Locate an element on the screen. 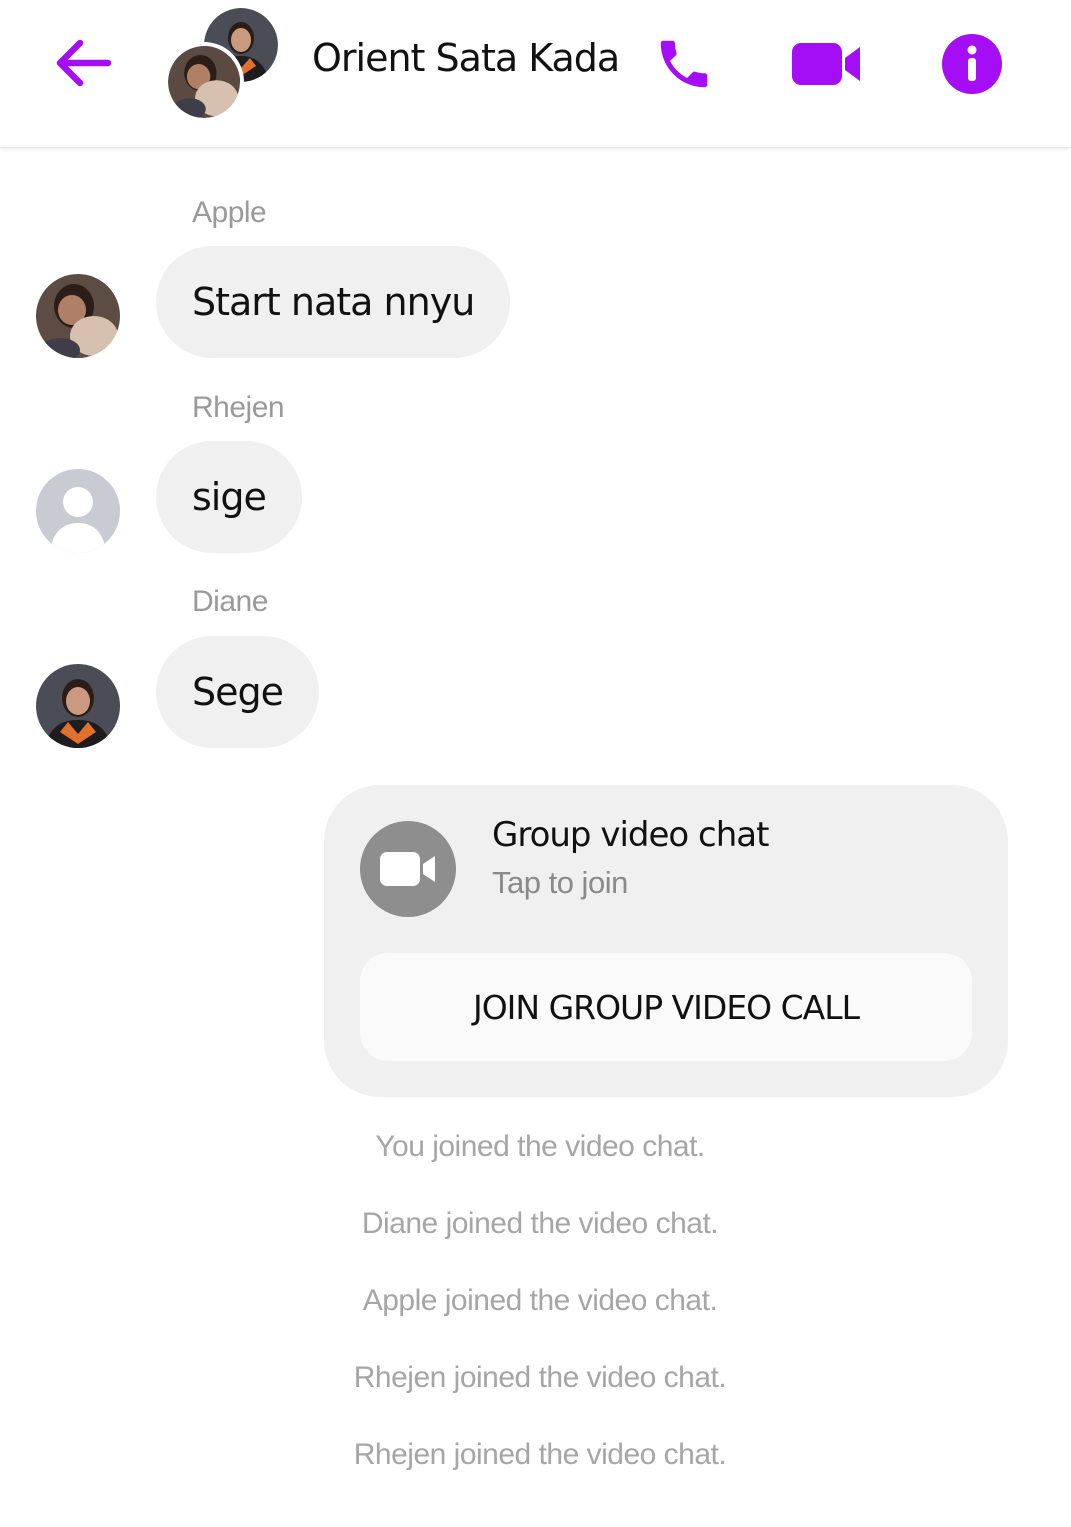  system-event: Diane joined the video chat. is located at coordinates (540, 1223).